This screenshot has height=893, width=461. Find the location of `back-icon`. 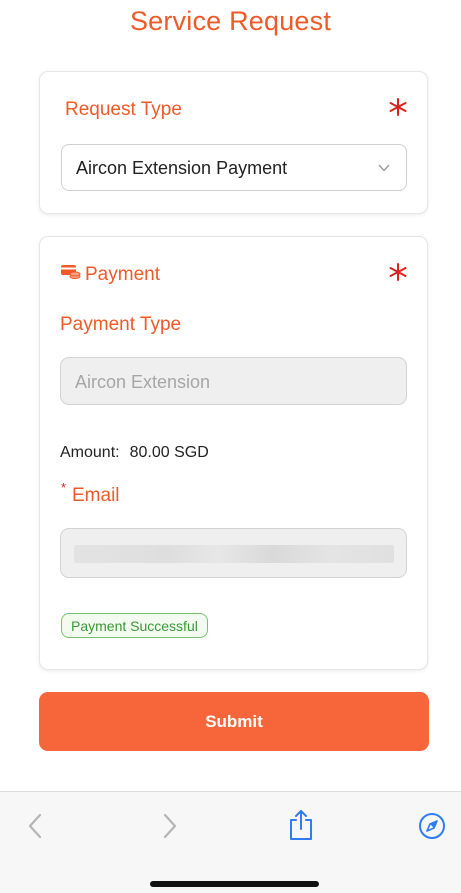

back-icon is located at coordinates (35, 826).